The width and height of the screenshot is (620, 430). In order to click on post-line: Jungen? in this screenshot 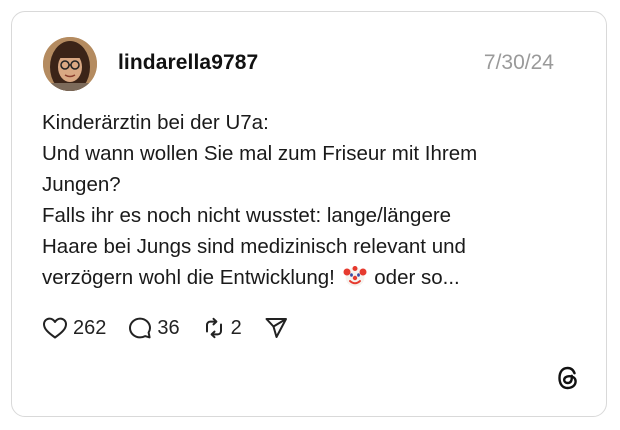, I will do `click(81, 184)`.